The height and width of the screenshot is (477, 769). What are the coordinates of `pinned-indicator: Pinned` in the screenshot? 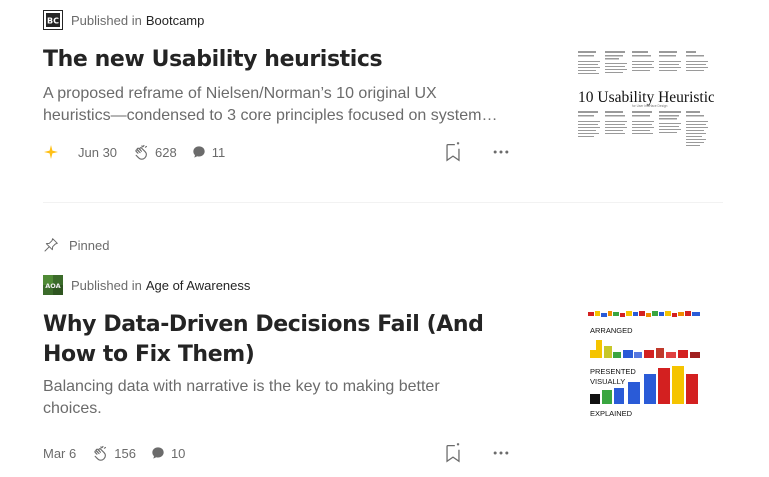 It's located at (76, 245).